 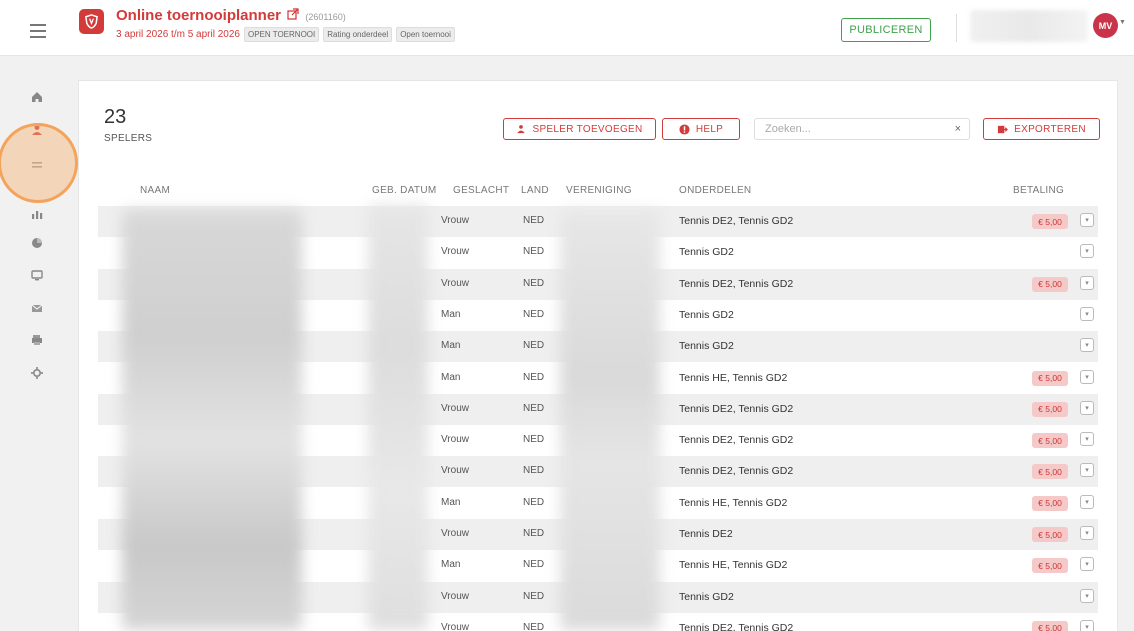 I want to click on user-name-blurred, so click(x=1029, y=26).